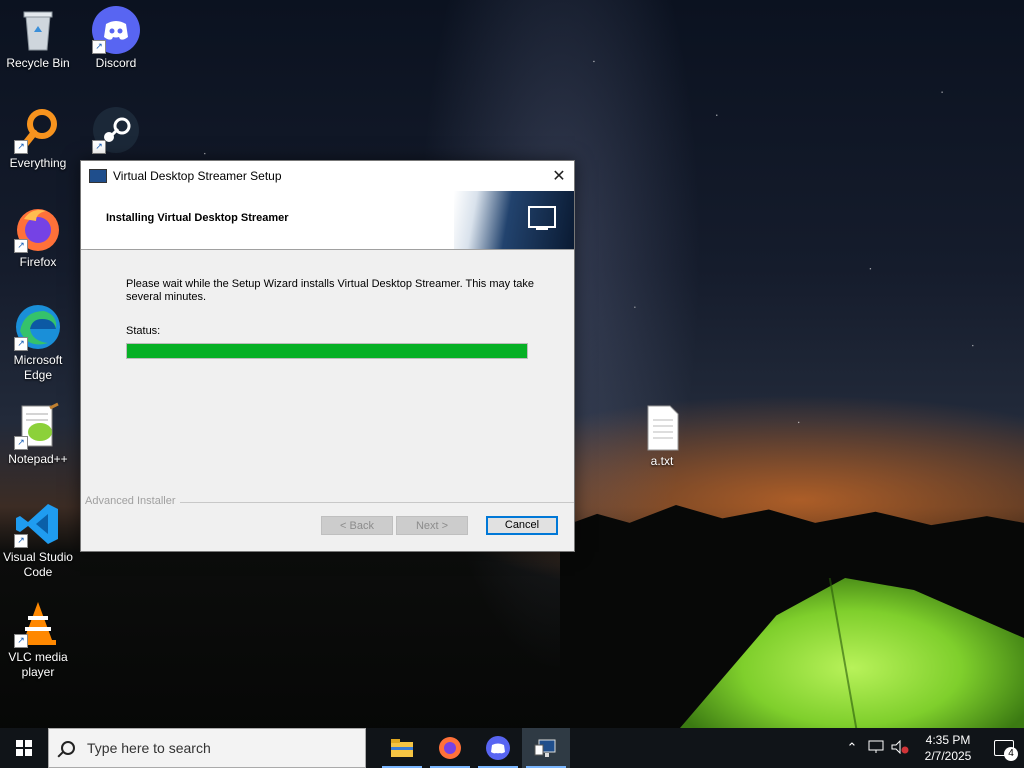 The image size is (1024, 768). I want to click on taskbar-search-box: Type here to search, so click(207, 748).